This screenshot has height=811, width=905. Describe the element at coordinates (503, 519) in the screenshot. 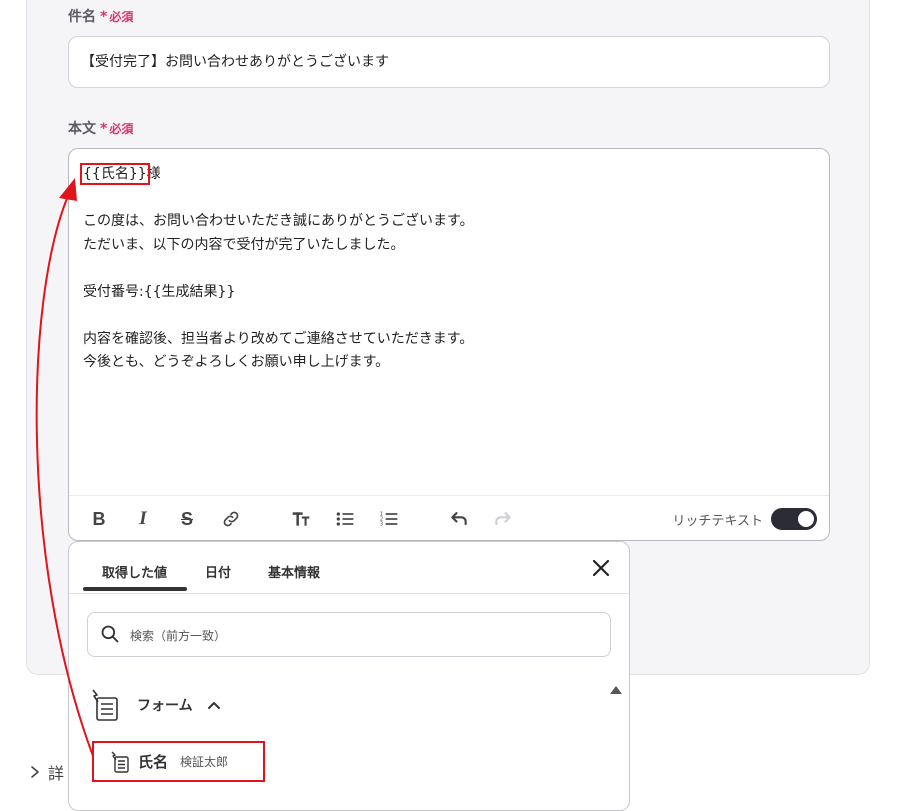

I see `redo-icon` at that location.